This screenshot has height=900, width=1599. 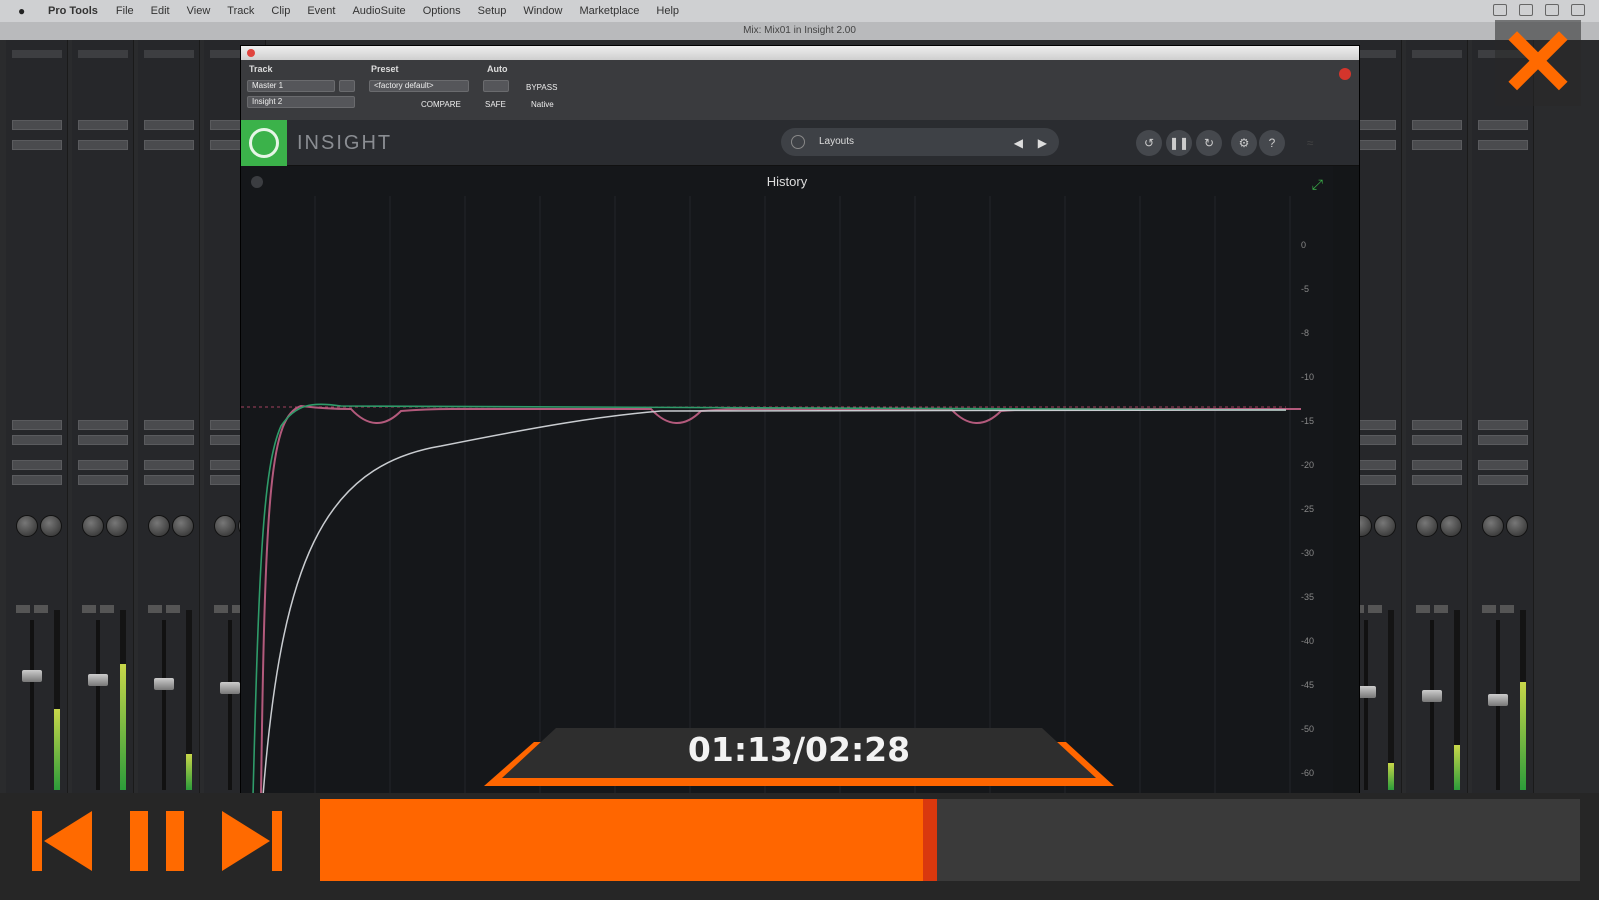 I want to click on skip-forward-icon, so click(x=252, y=840).